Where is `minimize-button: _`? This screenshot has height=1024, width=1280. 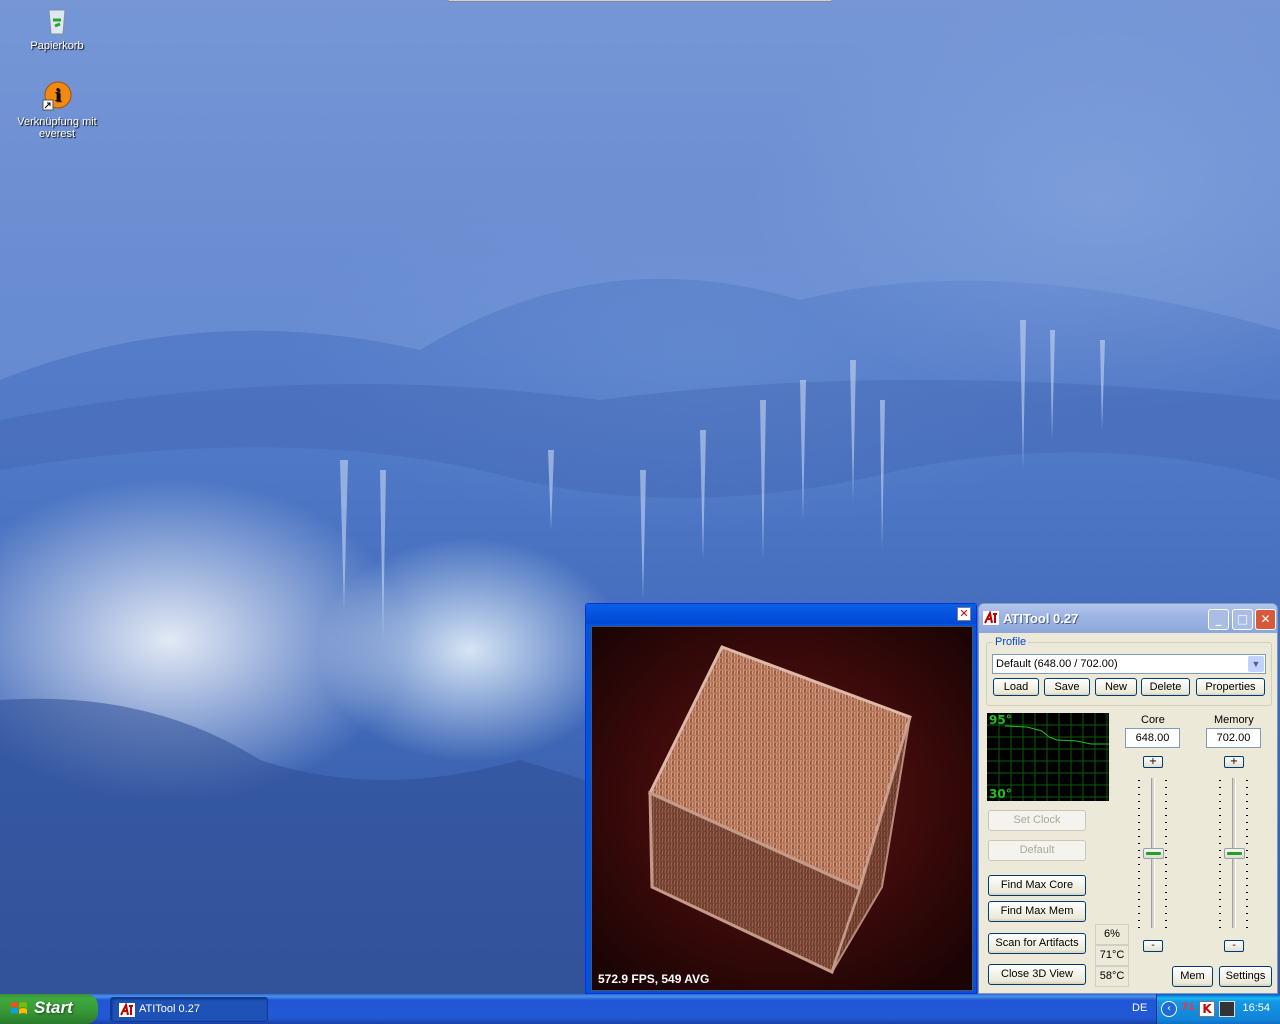
minimize-button: _ is located at coordinates (1218, 619).